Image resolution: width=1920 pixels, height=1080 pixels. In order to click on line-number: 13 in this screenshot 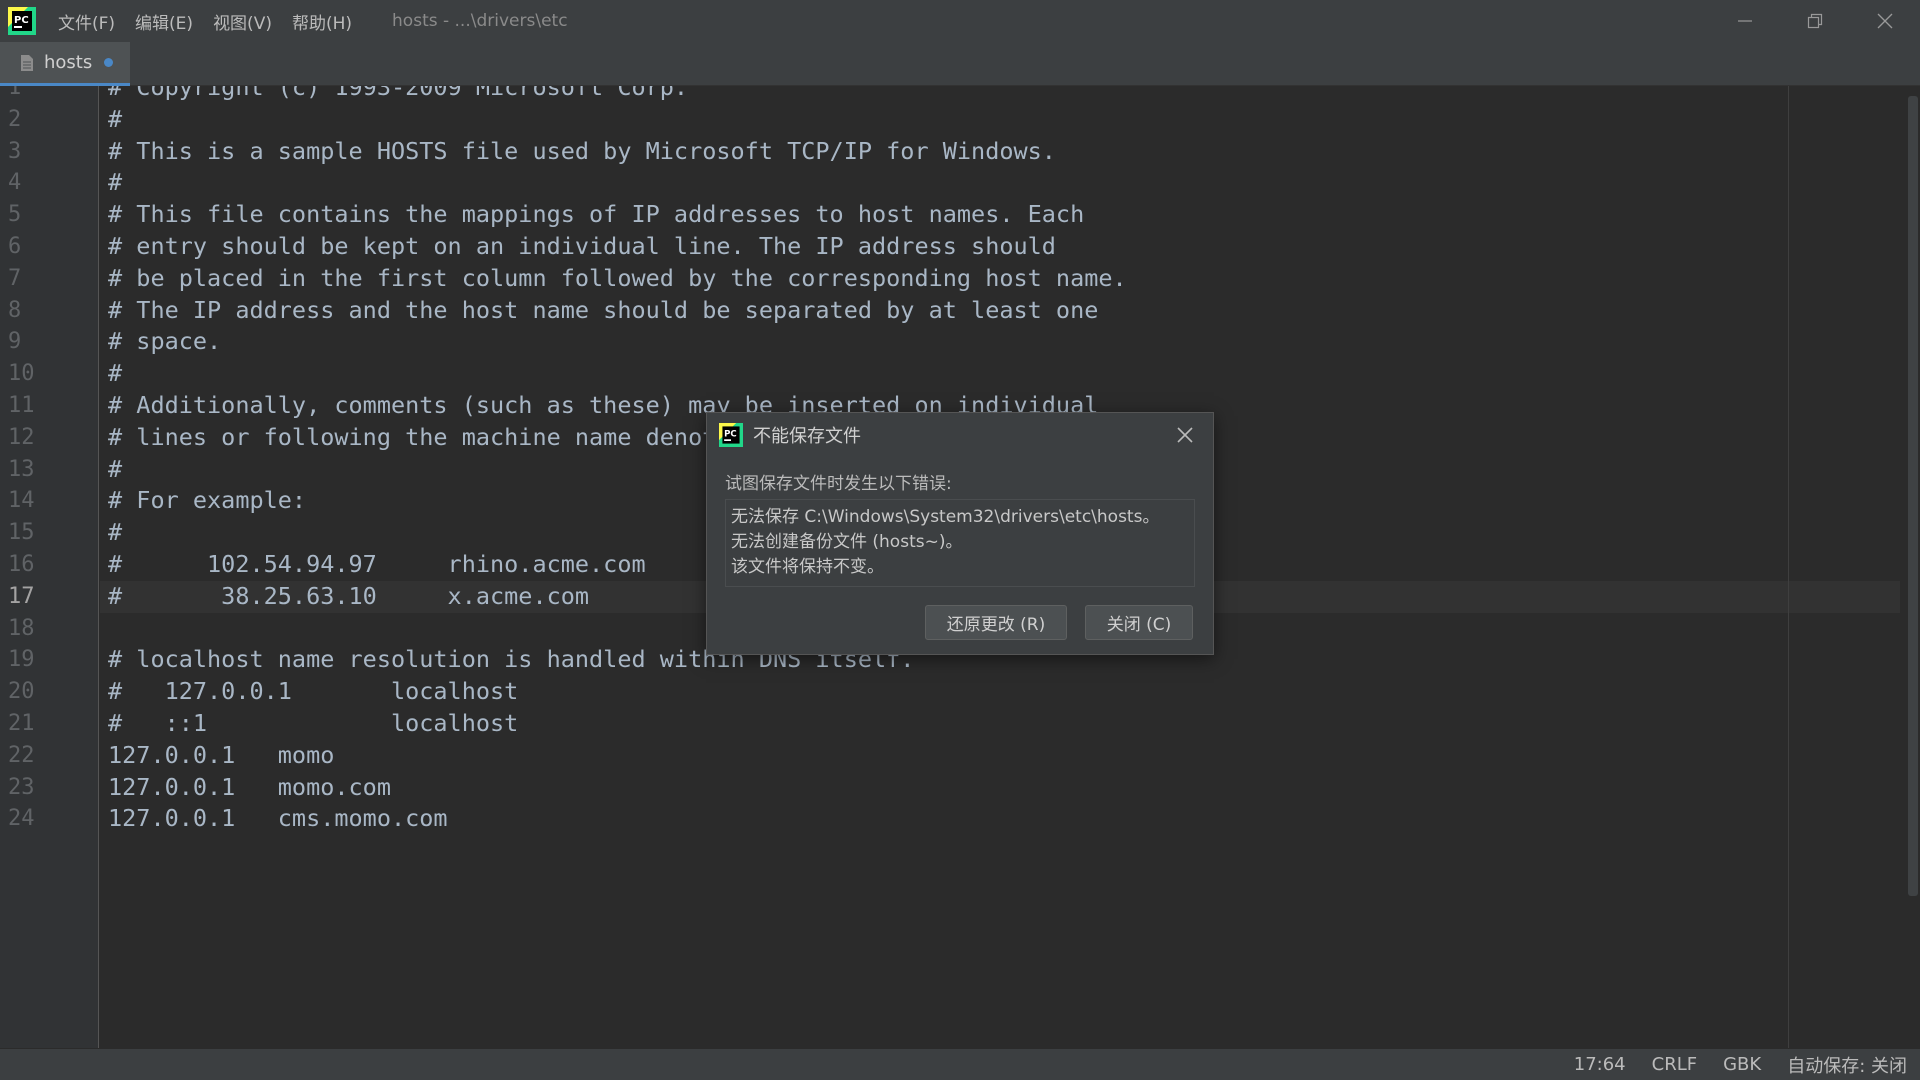, I will do `click(21, 469)`.